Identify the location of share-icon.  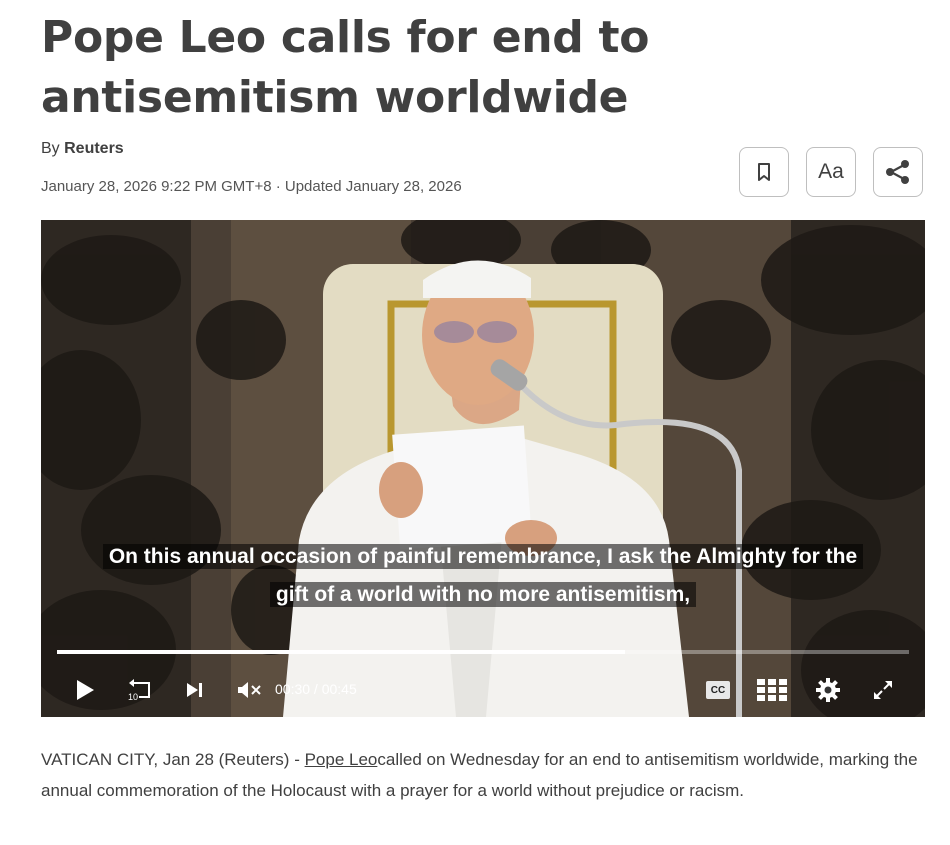
(897, 172).